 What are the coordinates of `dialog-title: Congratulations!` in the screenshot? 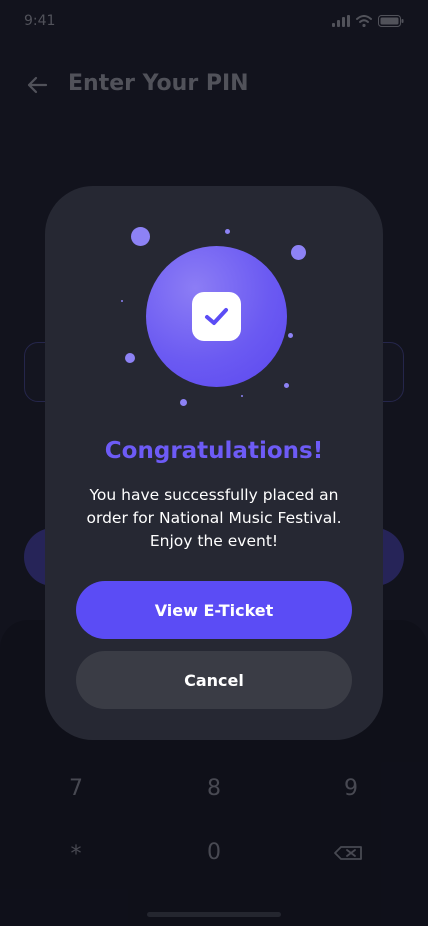 It's located at (214, 451).